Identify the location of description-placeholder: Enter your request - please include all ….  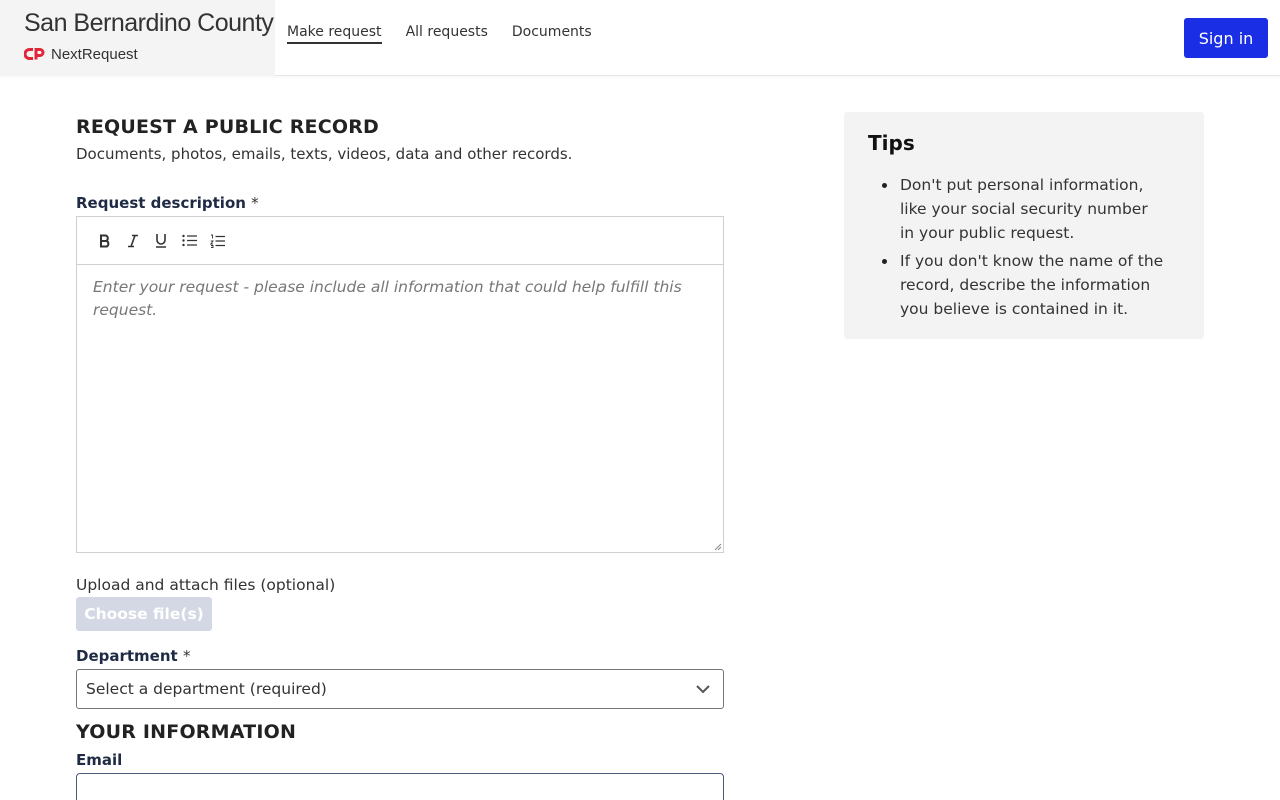
(400, 299).